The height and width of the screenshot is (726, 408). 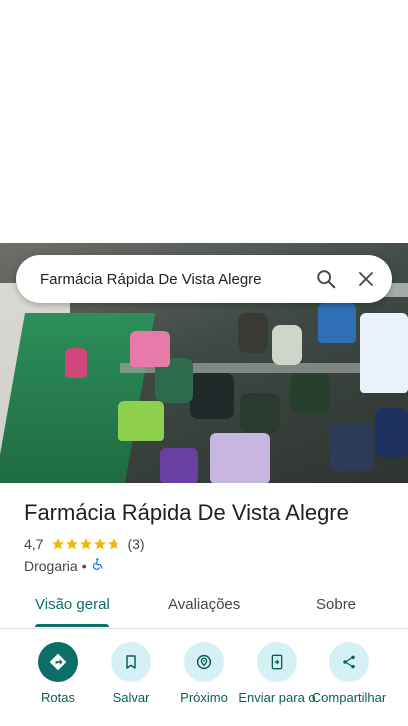 I want to click on send-to-phone-icon, so click(x=277, y=662).